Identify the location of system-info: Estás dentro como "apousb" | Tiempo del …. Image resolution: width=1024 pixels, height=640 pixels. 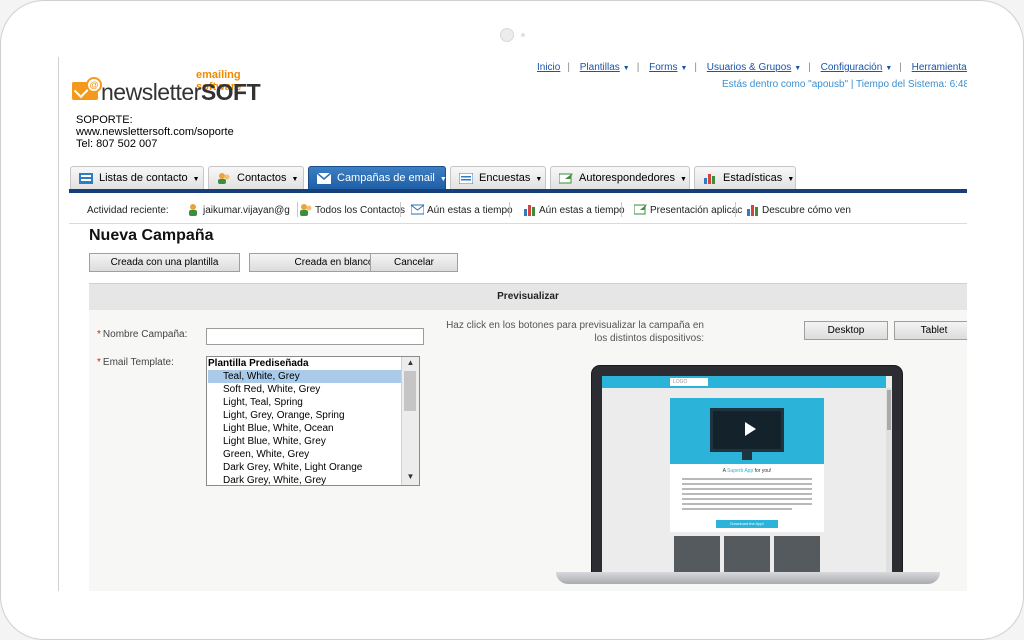
(844, 84).